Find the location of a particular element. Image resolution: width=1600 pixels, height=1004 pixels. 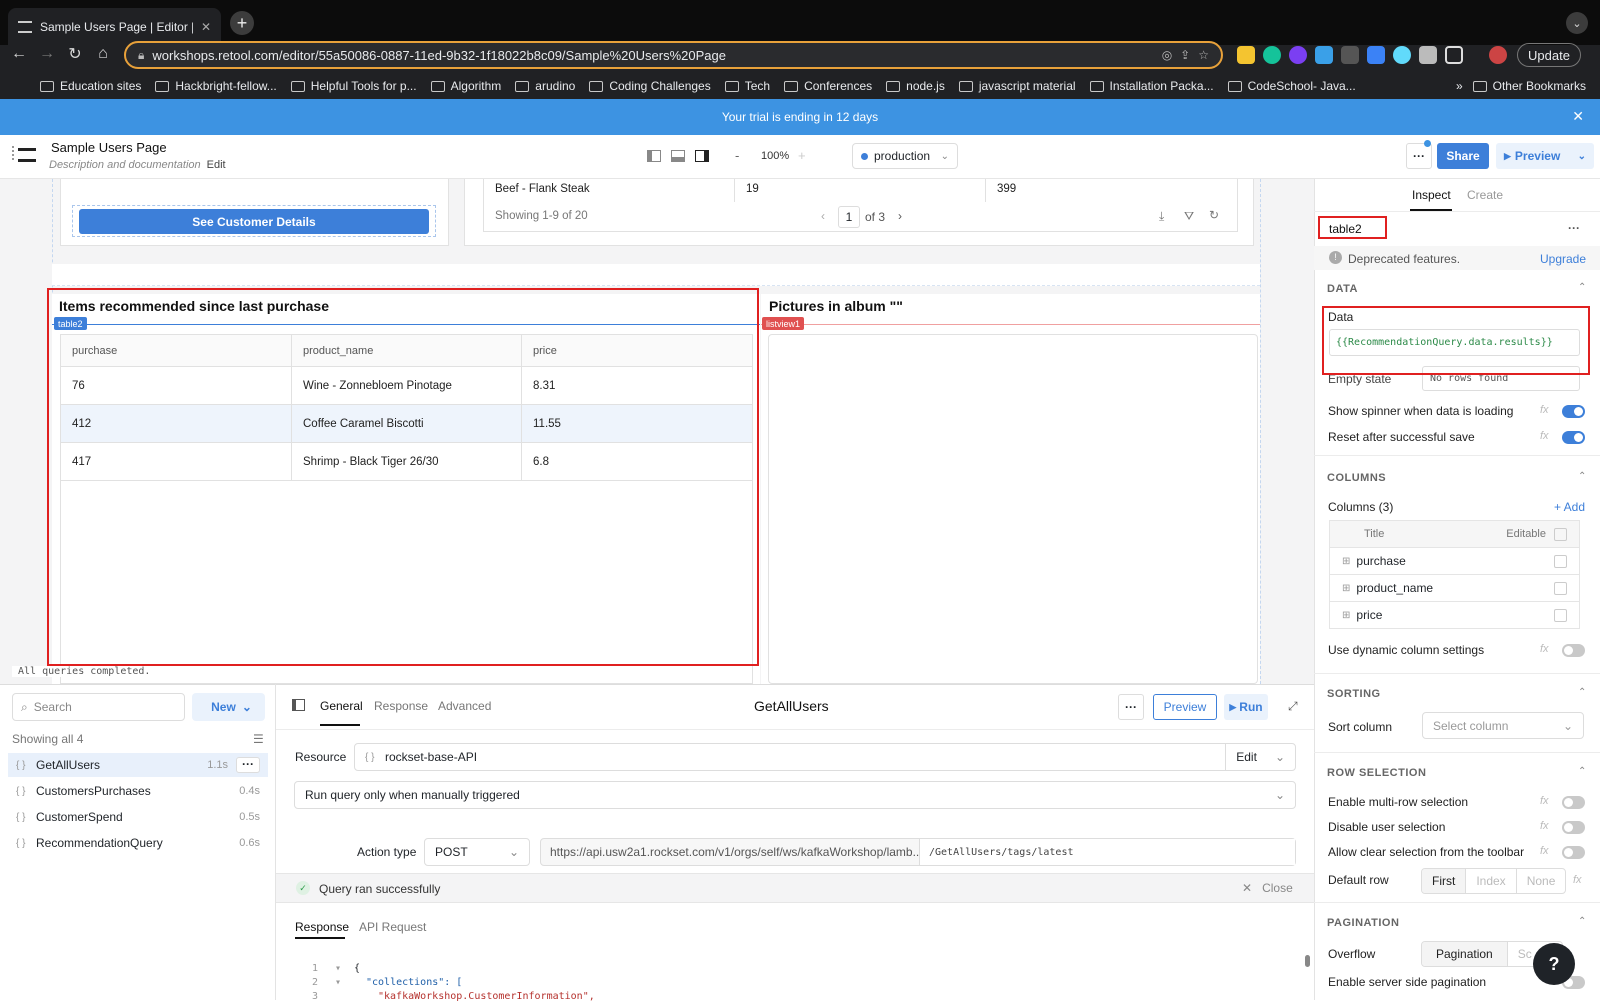

disable-selection-toggle is located at coordinates (1573, 827).